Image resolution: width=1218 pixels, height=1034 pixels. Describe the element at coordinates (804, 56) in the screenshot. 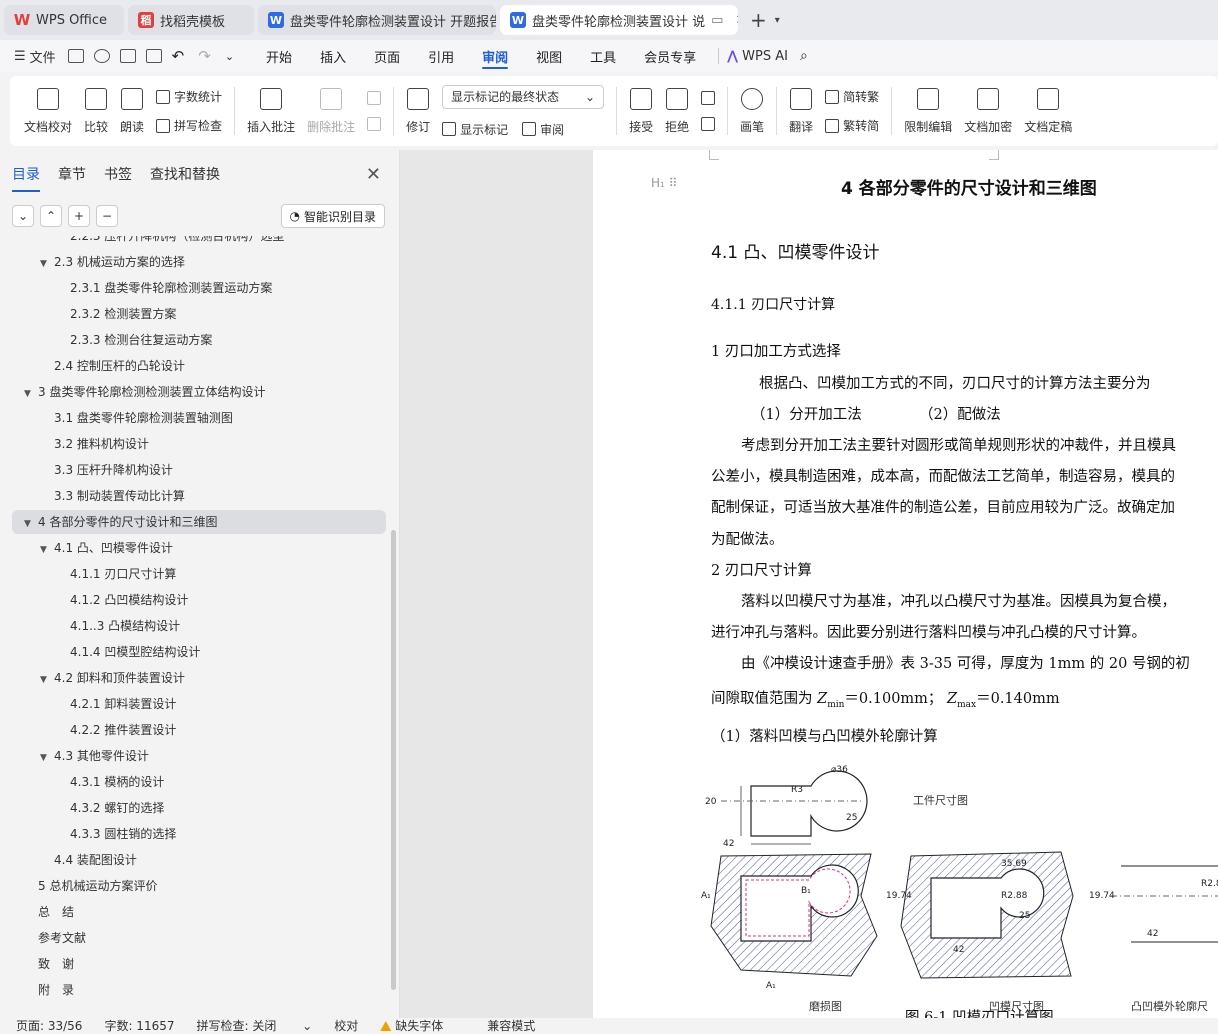

I see `search-icon: ⌕` at that location.